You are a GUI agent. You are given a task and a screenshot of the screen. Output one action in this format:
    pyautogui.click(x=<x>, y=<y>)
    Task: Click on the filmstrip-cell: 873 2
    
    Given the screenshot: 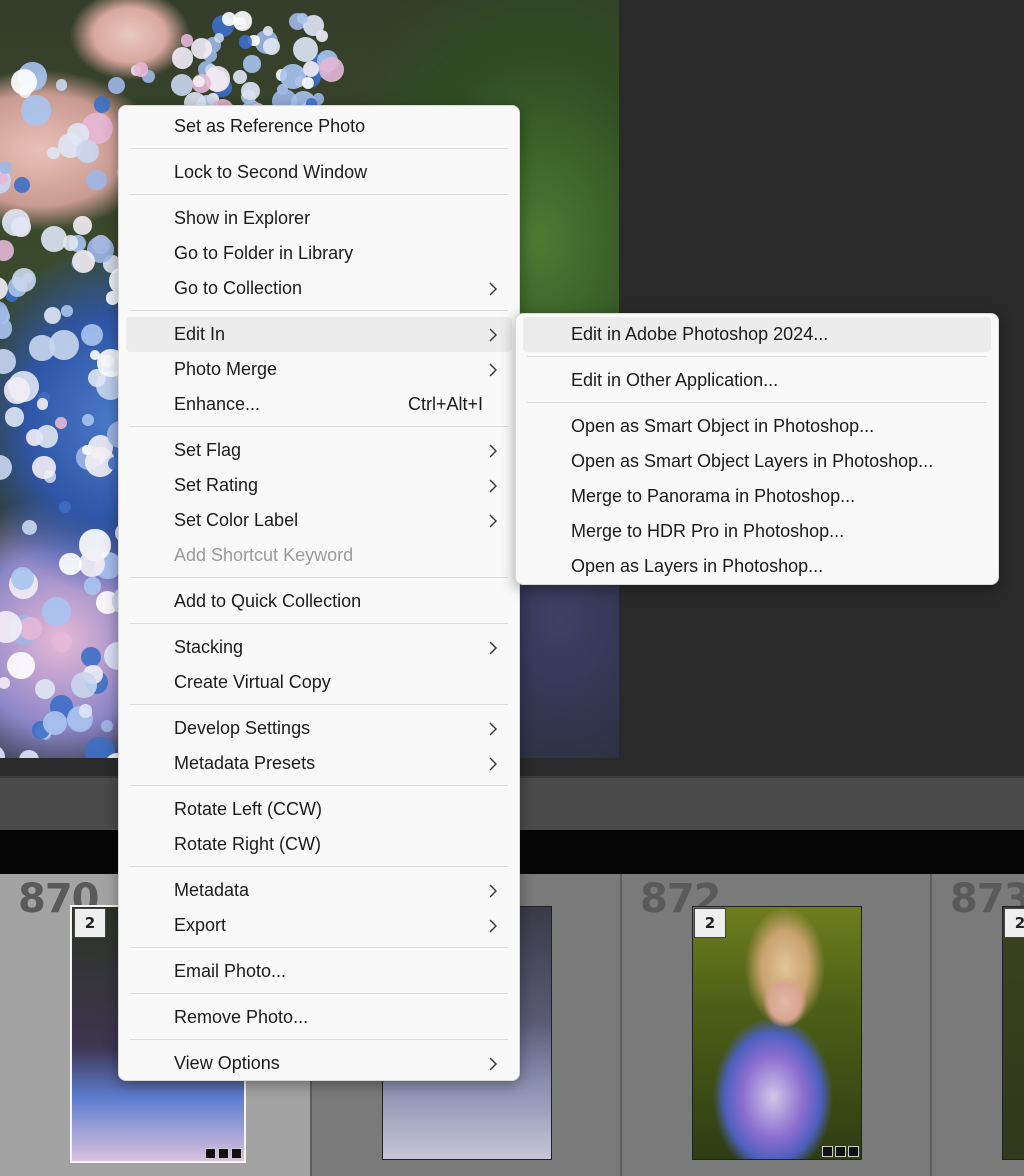 What is the action you would take?
    pyautogui.click(x=978, y=1025)
    